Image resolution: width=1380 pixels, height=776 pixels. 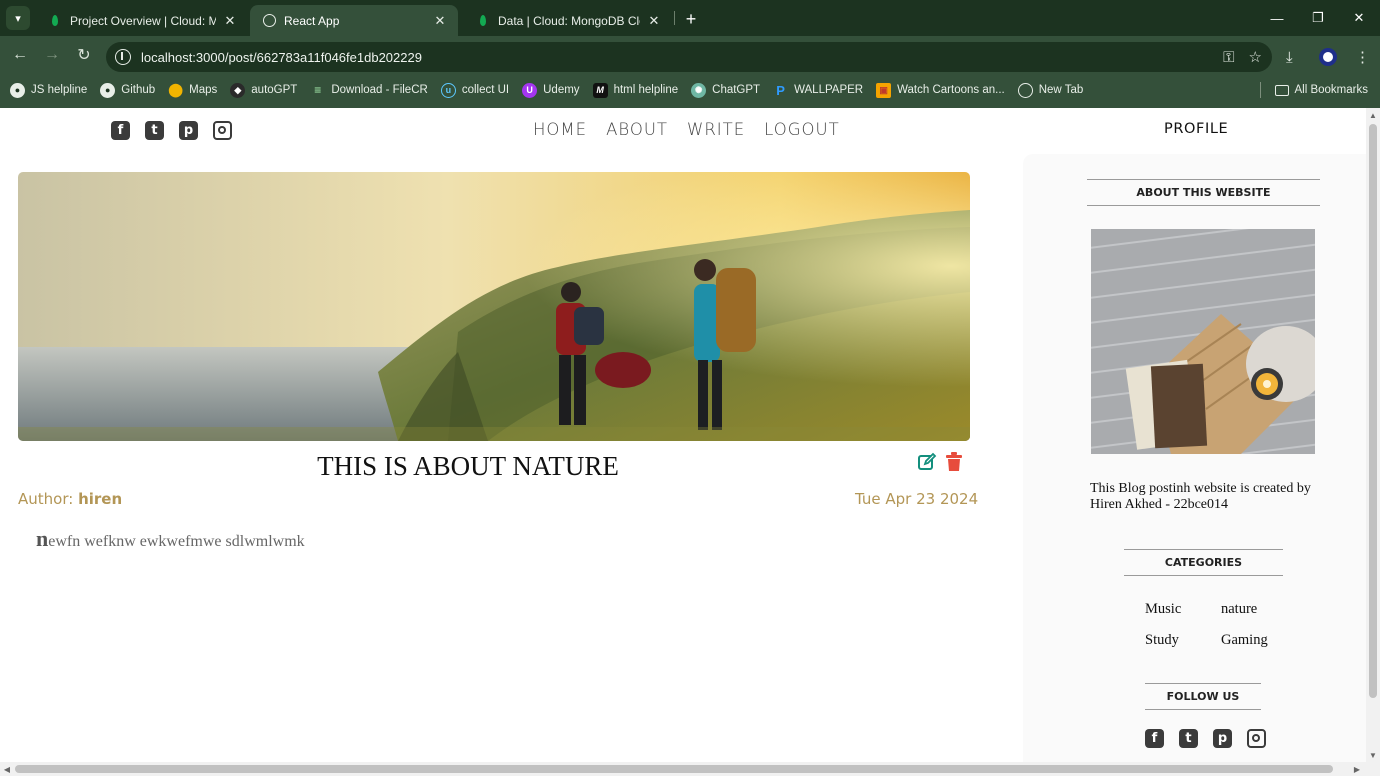 I want to click on bookmark-chatgpt: ✺ ChatGPT, so click(x=725, y=90).